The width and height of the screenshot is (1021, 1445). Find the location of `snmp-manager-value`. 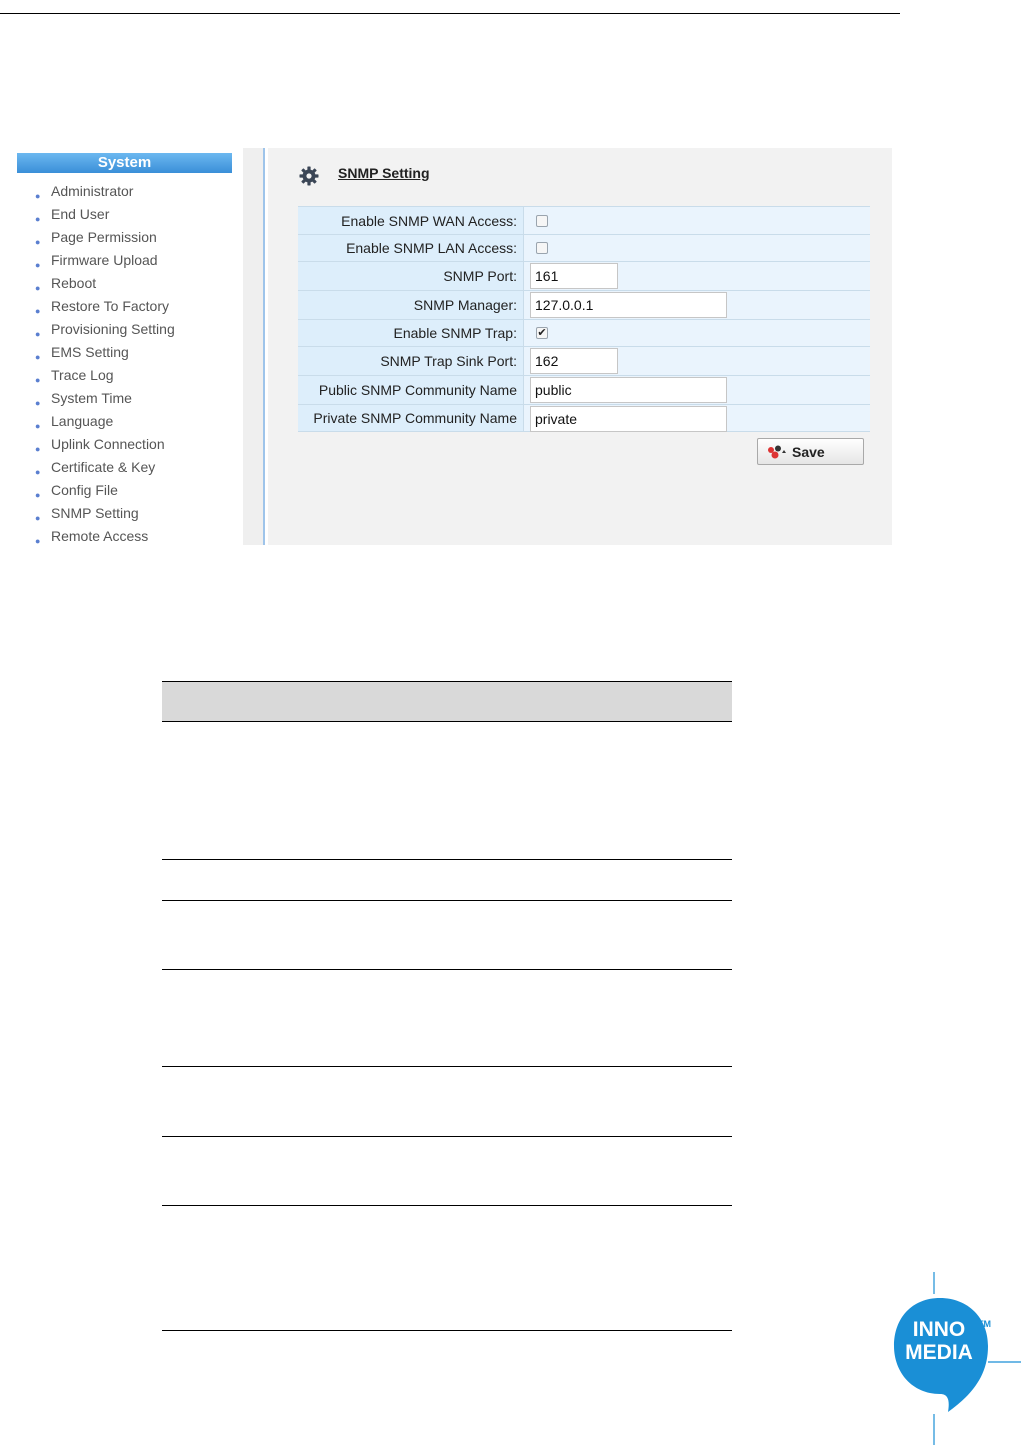

snmp-manager-value is located at coordinates (697, 305).